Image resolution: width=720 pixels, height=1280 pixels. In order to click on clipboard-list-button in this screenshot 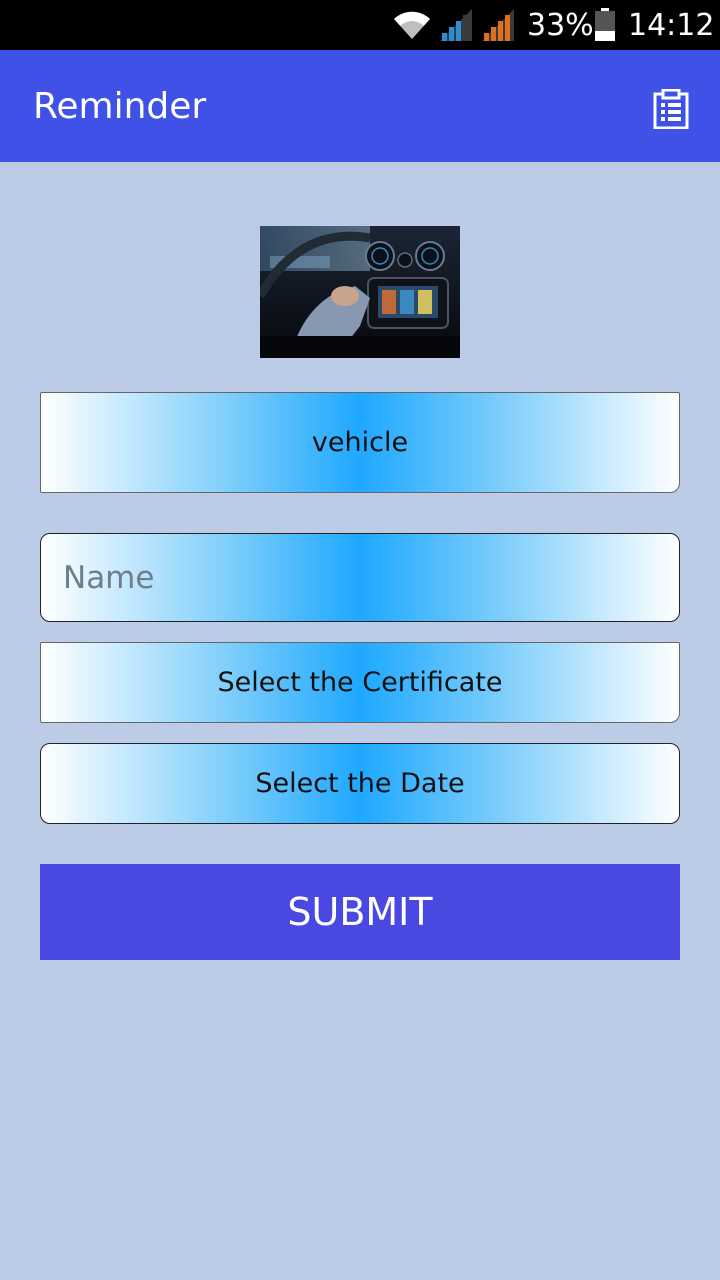, I will do `click(671, 109)`.